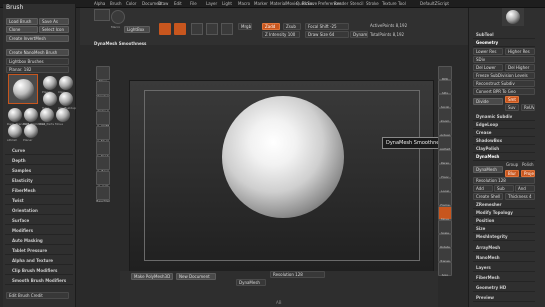  I want to click on new-document-button: New Document, so click(196, 276).